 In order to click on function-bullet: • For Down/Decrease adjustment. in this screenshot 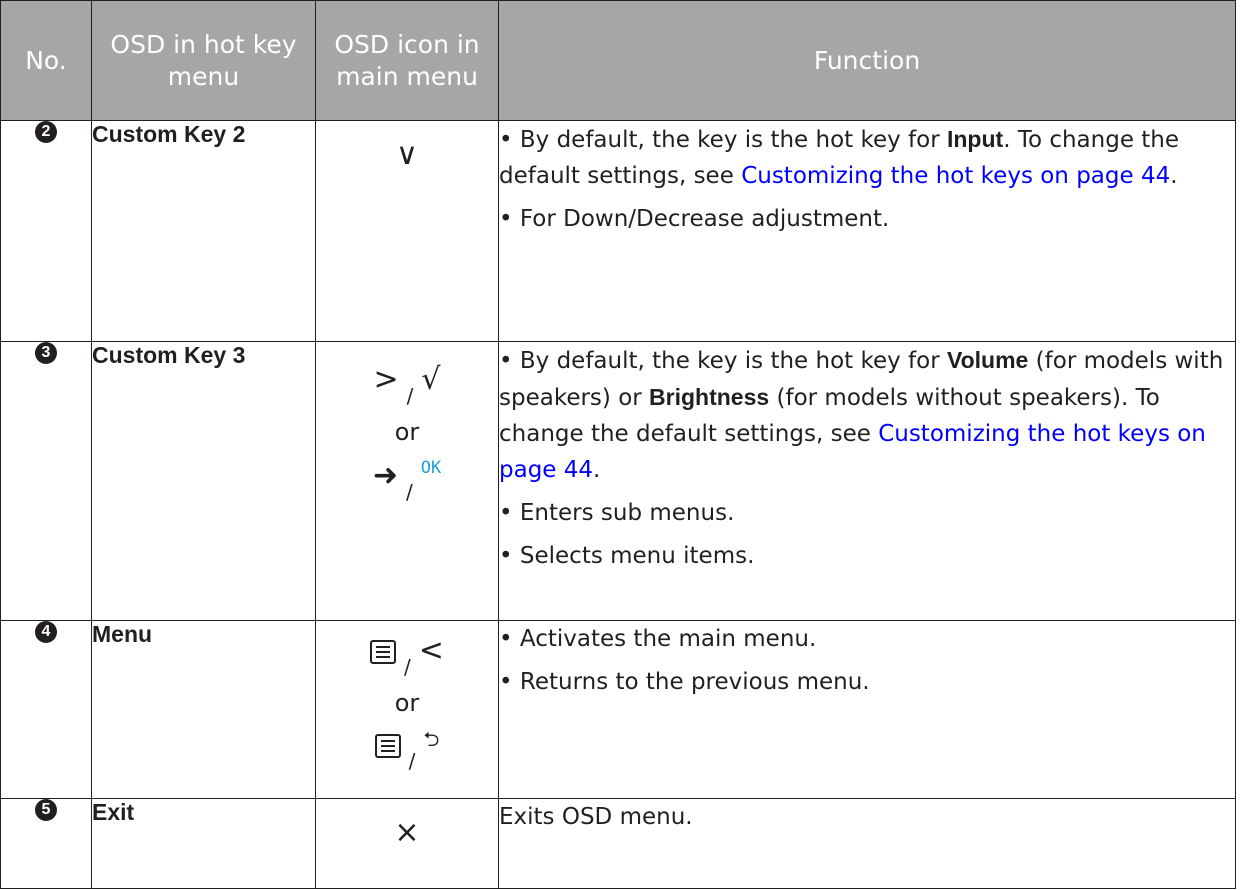, I will do `click(694, 219)`.